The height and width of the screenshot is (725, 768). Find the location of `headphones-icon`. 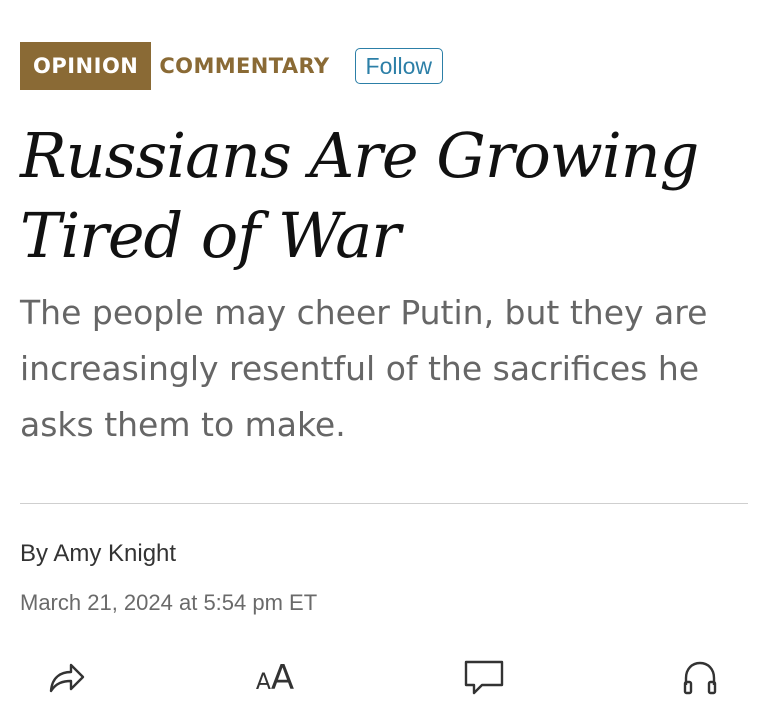

headphones-icon is located at coordinates (700, 678).